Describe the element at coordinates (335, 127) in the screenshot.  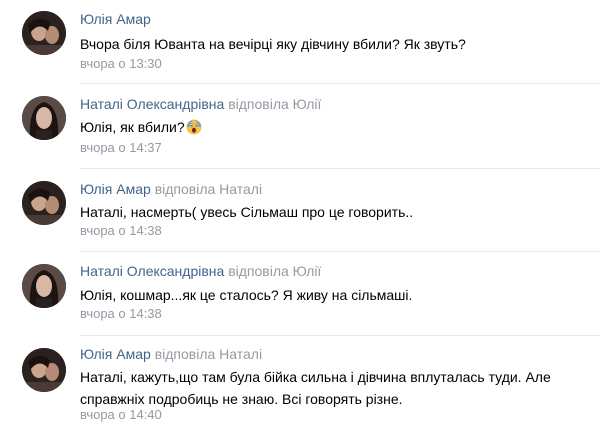
I see `comment-text: Юлія, як вбили?` at that location.